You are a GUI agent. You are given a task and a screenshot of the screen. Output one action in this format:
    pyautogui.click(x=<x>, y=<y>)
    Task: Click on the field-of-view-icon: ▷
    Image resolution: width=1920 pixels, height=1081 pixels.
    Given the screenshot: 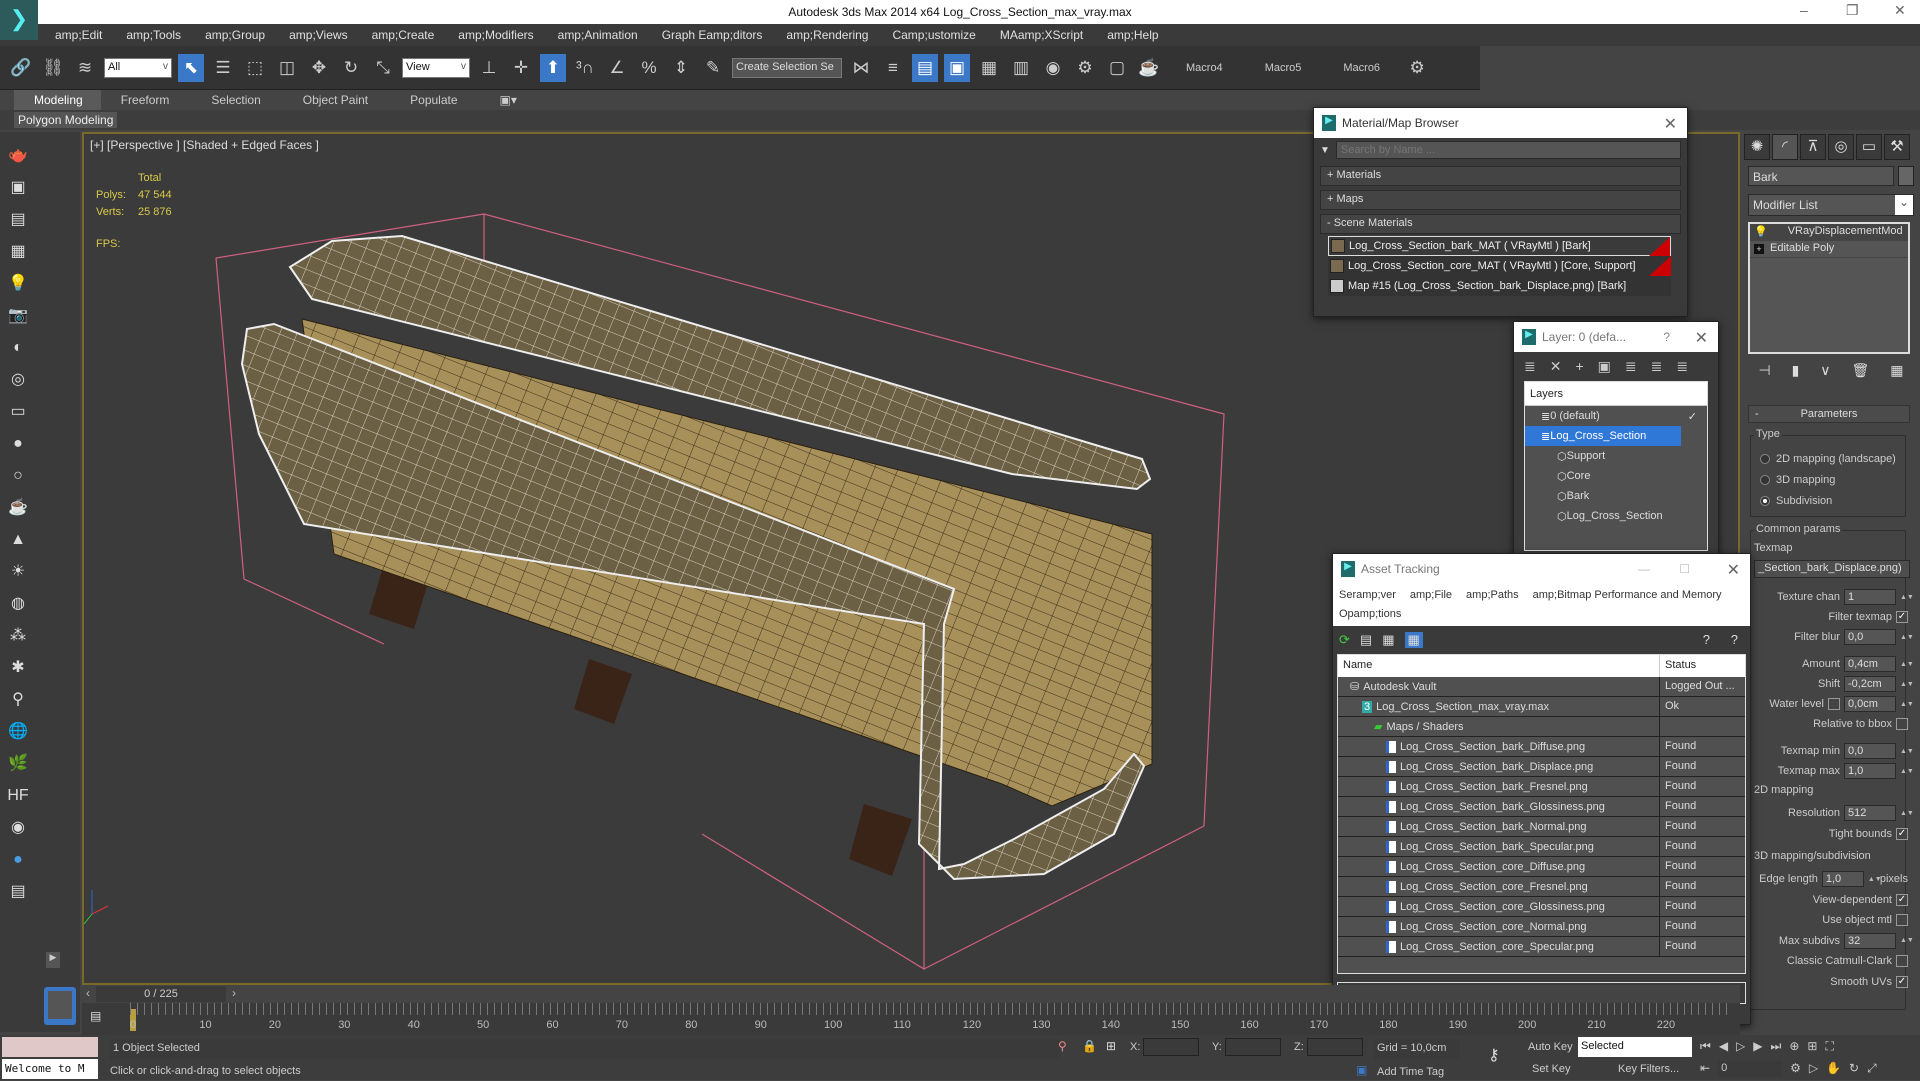 What is the action you would take?
    pyautogui.click(x=1813, y=1069)
    